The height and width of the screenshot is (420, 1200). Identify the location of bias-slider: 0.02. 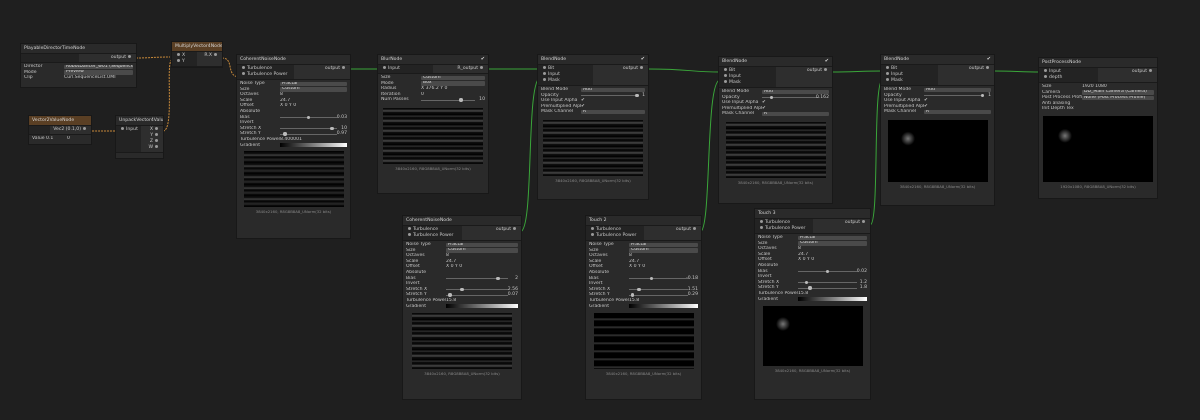
(832, 271).